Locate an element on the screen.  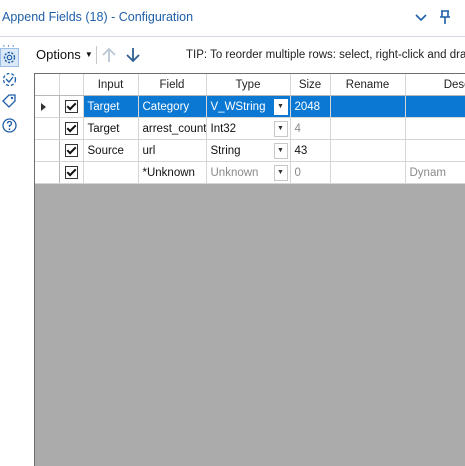
toolbar-divider is located at coordinates (96, 55).